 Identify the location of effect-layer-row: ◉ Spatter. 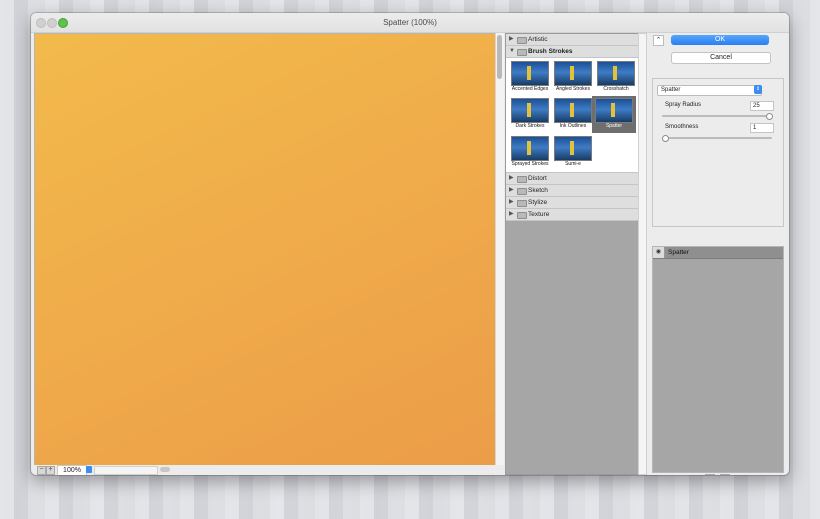
(718, 253).